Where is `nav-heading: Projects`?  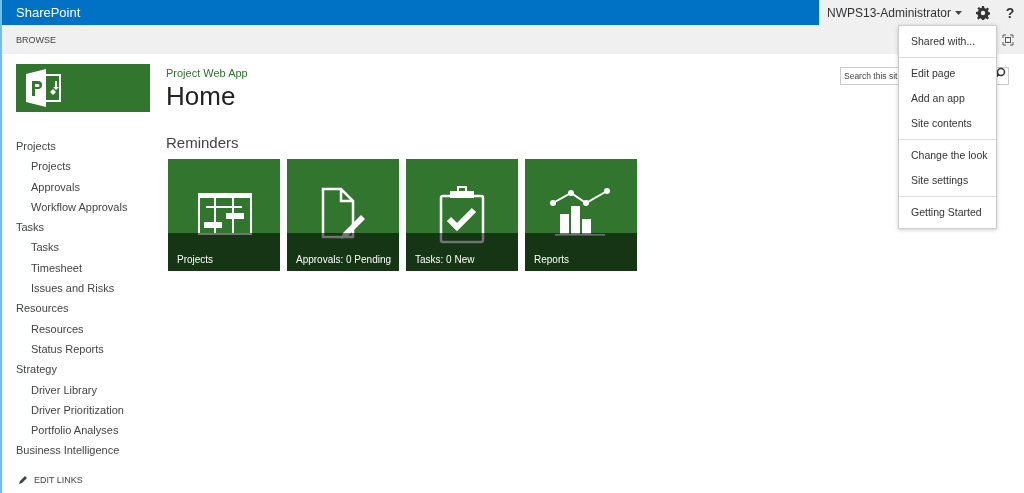
nav-heading: Projects is located at coordinates (91, 146).